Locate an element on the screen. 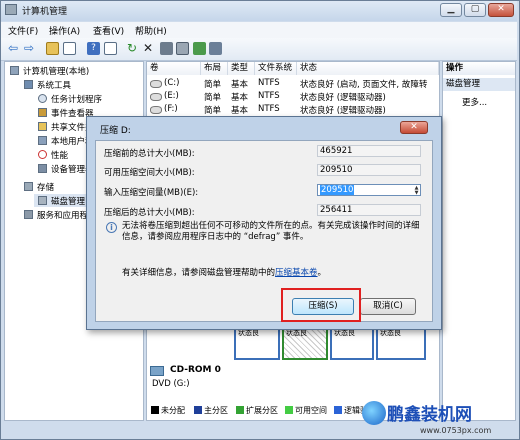  export-icon is located at coordinates (166, 48).